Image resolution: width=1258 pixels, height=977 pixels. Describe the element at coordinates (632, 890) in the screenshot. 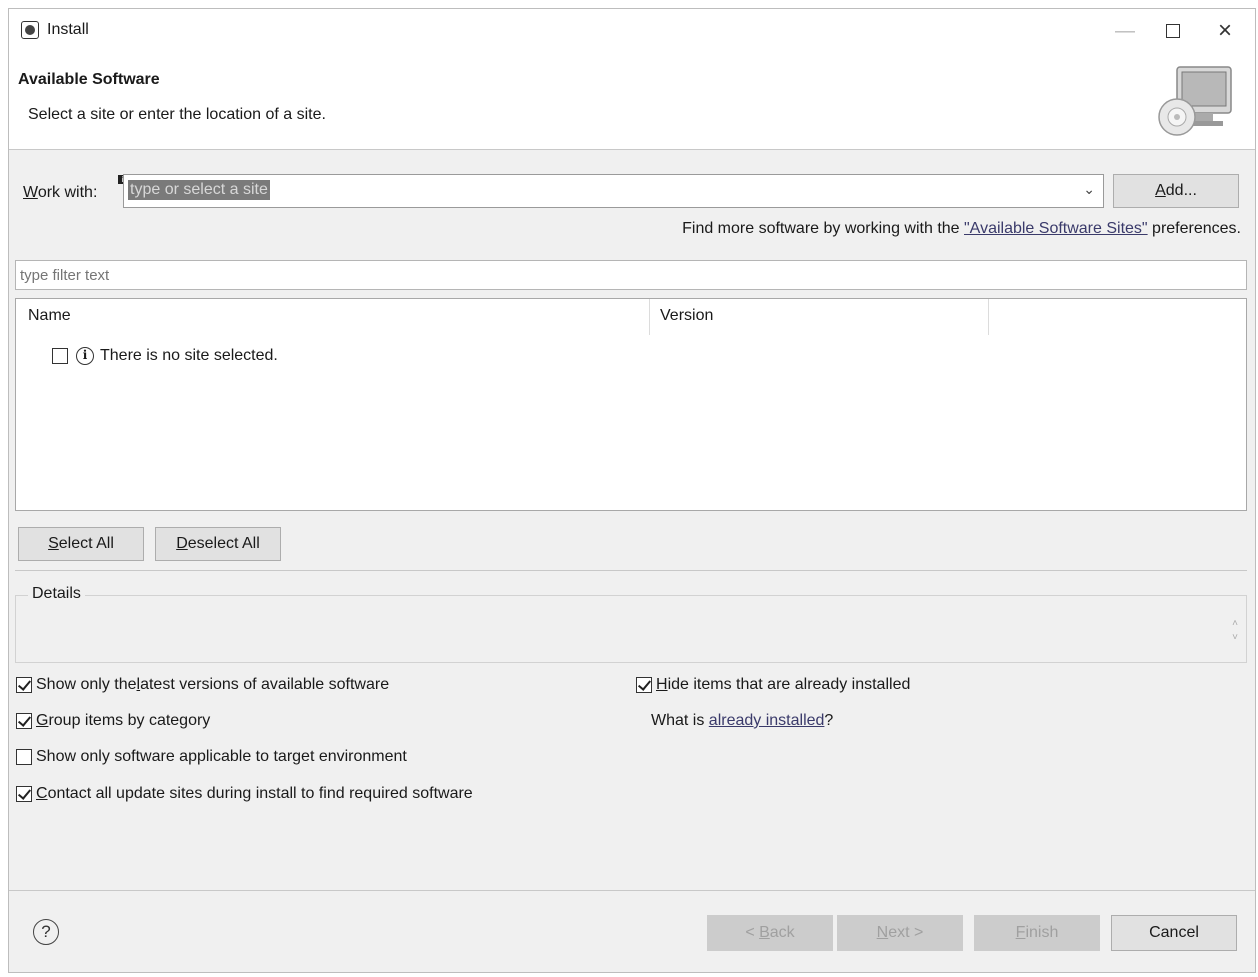

I see `footer-divider` at that location.